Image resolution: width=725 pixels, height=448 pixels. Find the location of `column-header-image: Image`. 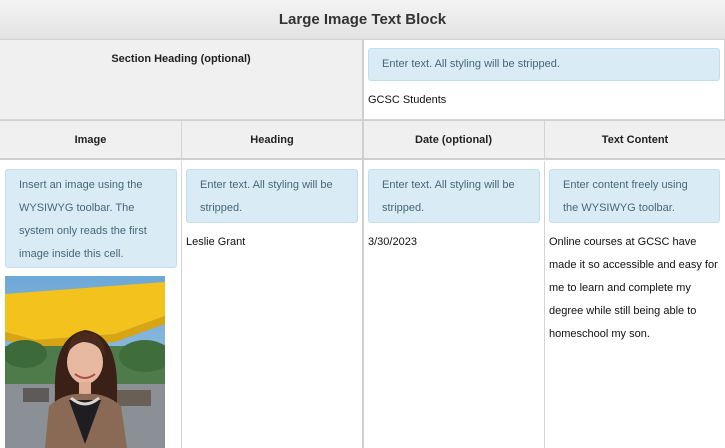

column-header-image: Image is located at coordinates (91, 140).